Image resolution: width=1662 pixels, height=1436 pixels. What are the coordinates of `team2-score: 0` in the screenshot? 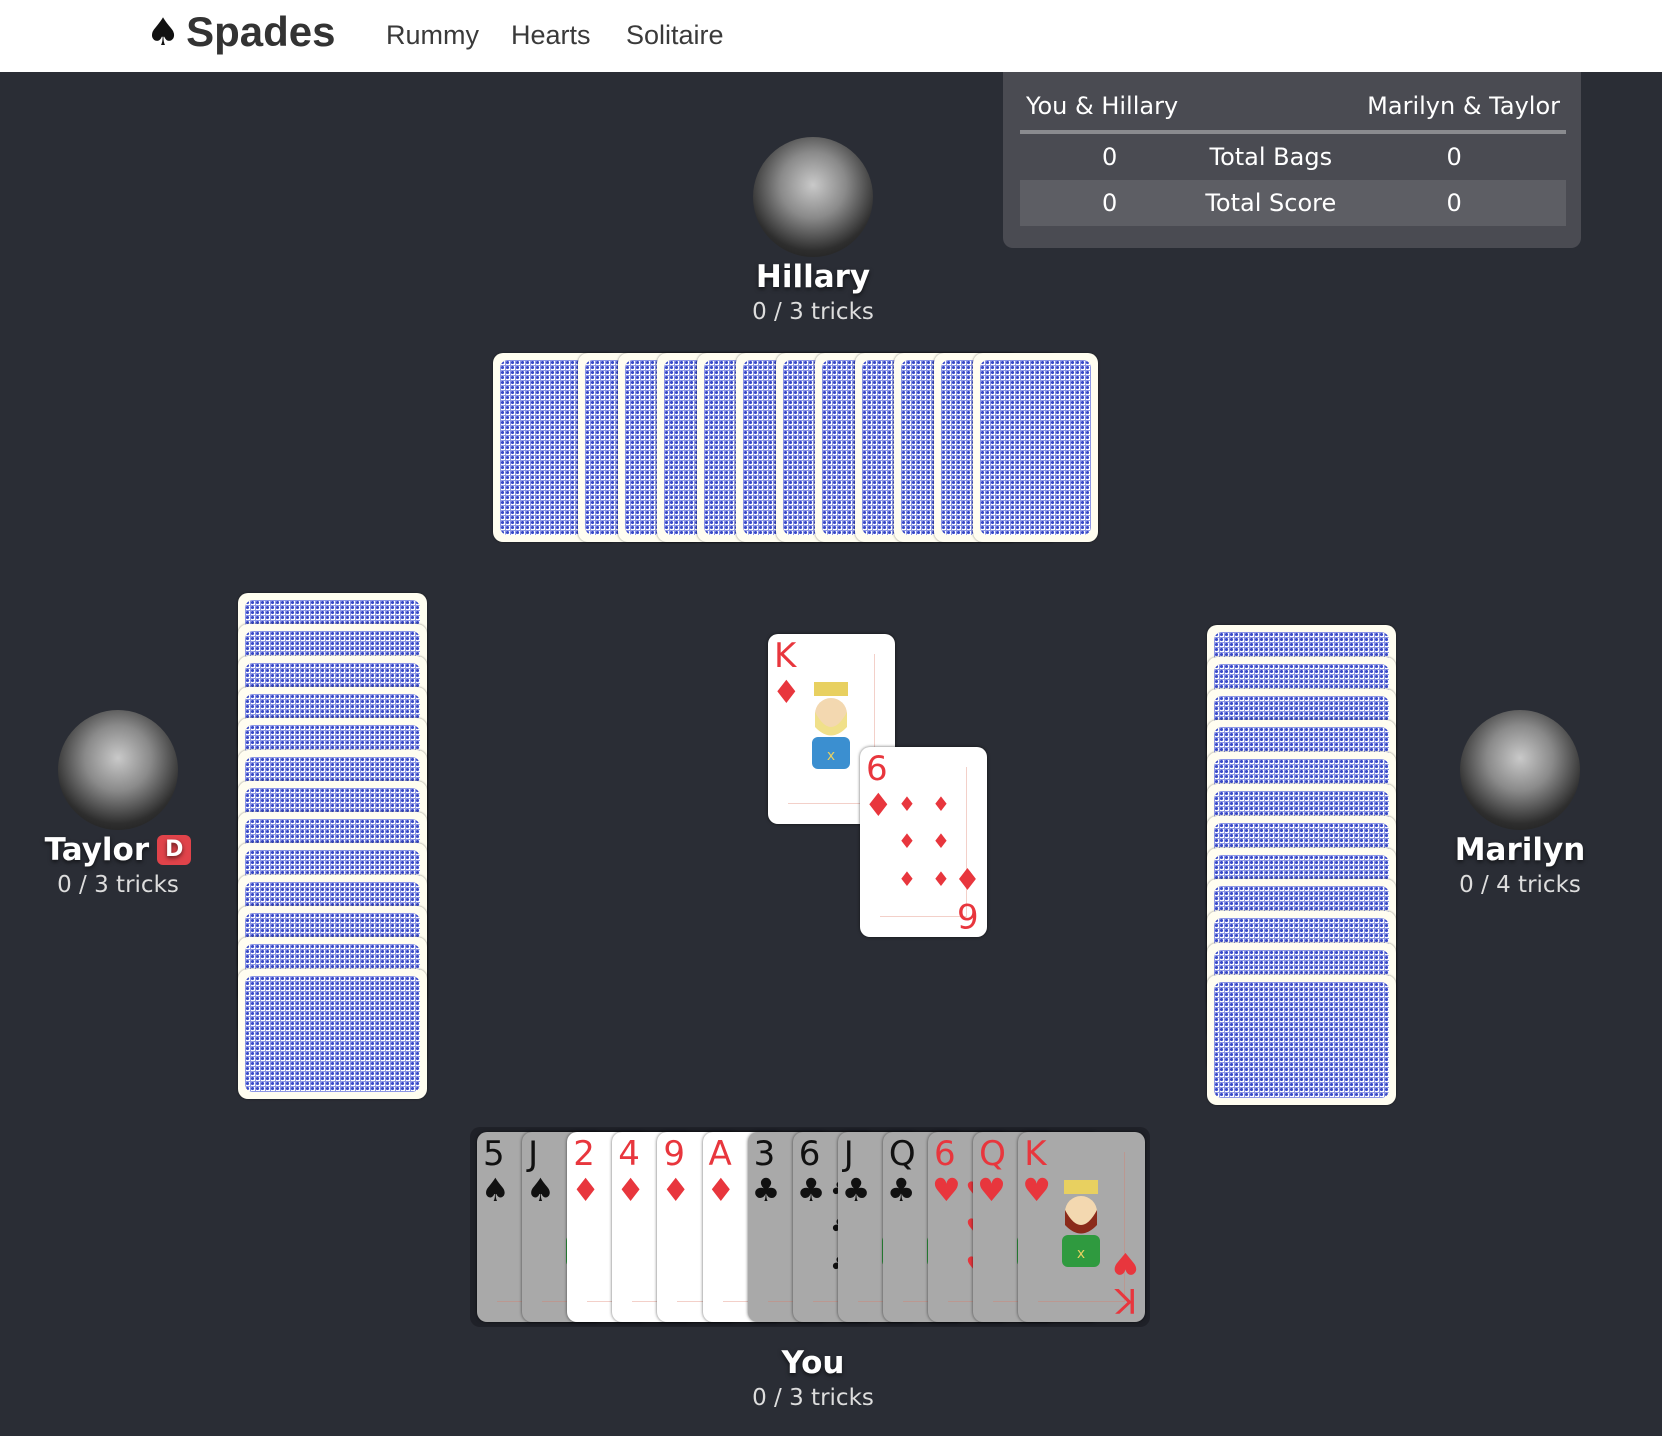 It's located at (1454, 203).